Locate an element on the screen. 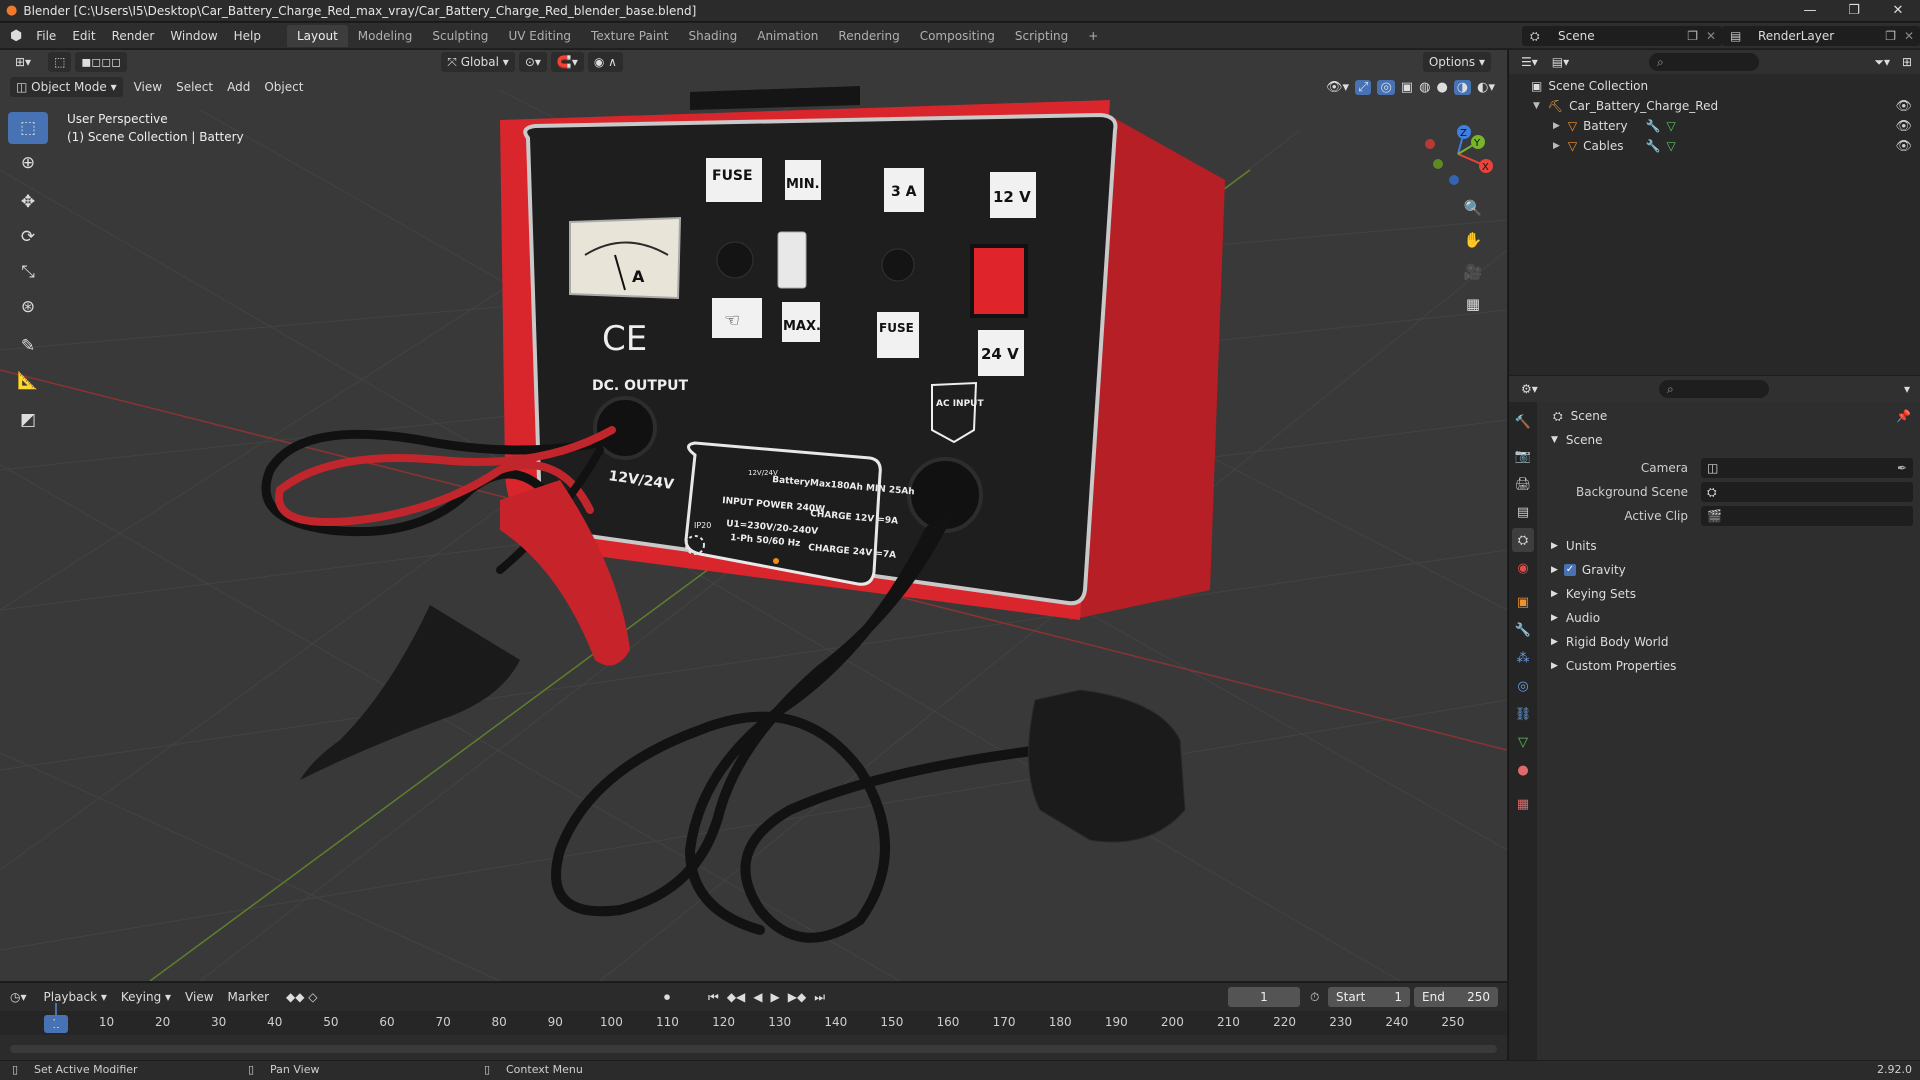 The height and width of the screenshot is (1080, 1920). audio-panel: ▶ Audio is located at coordinates (1729, 618).